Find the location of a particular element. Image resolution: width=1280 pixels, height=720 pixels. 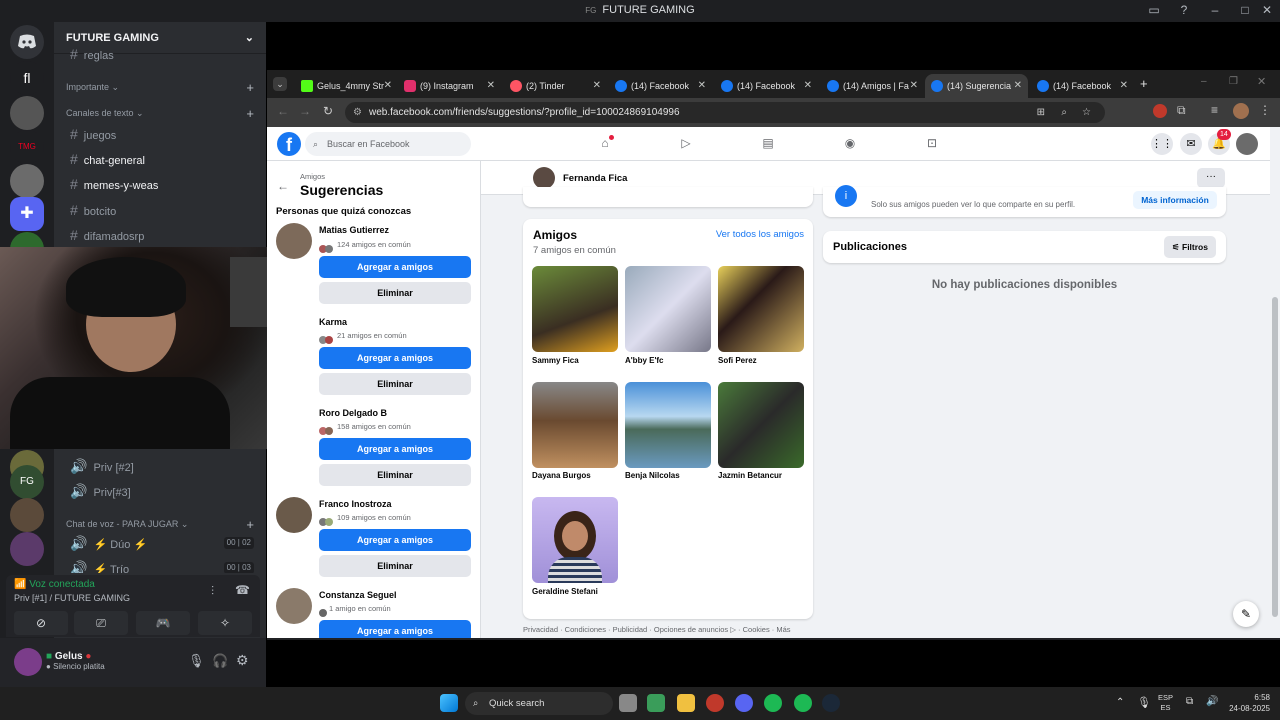

clock: 6:58 24-08-2025 is located at coordinates (1247, 703).